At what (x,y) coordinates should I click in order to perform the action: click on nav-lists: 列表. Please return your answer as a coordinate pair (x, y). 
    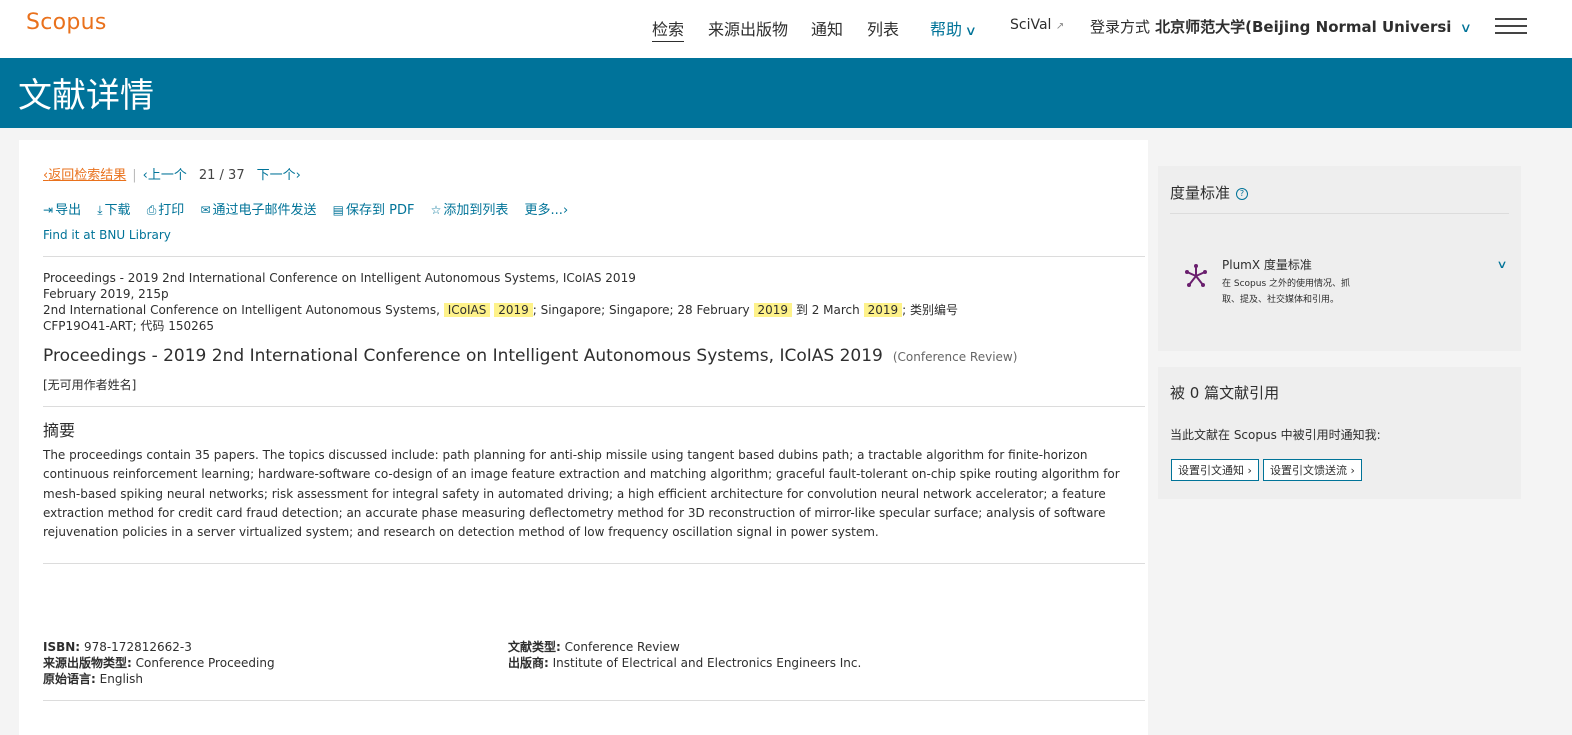
    Looking at the image, I should click on (883, 28).